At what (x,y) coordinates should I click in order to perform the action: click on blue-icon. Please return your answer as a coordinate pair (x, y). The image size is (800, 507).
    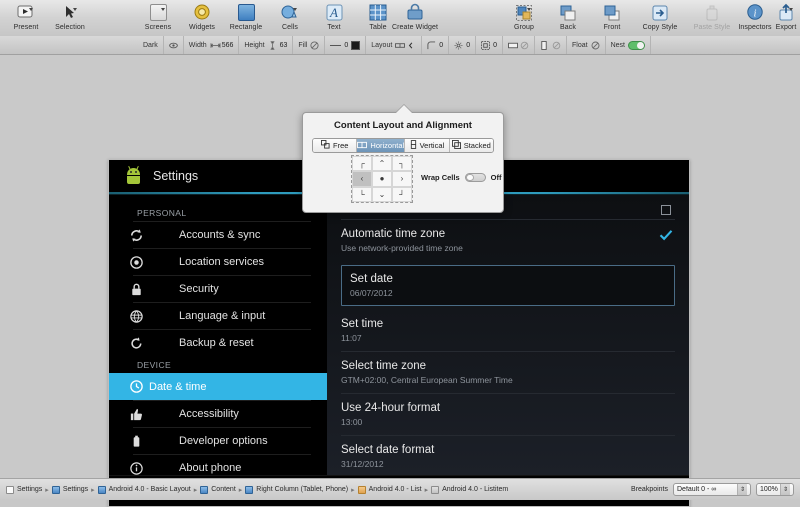
    Looking at the image, I should click on (249, 489).